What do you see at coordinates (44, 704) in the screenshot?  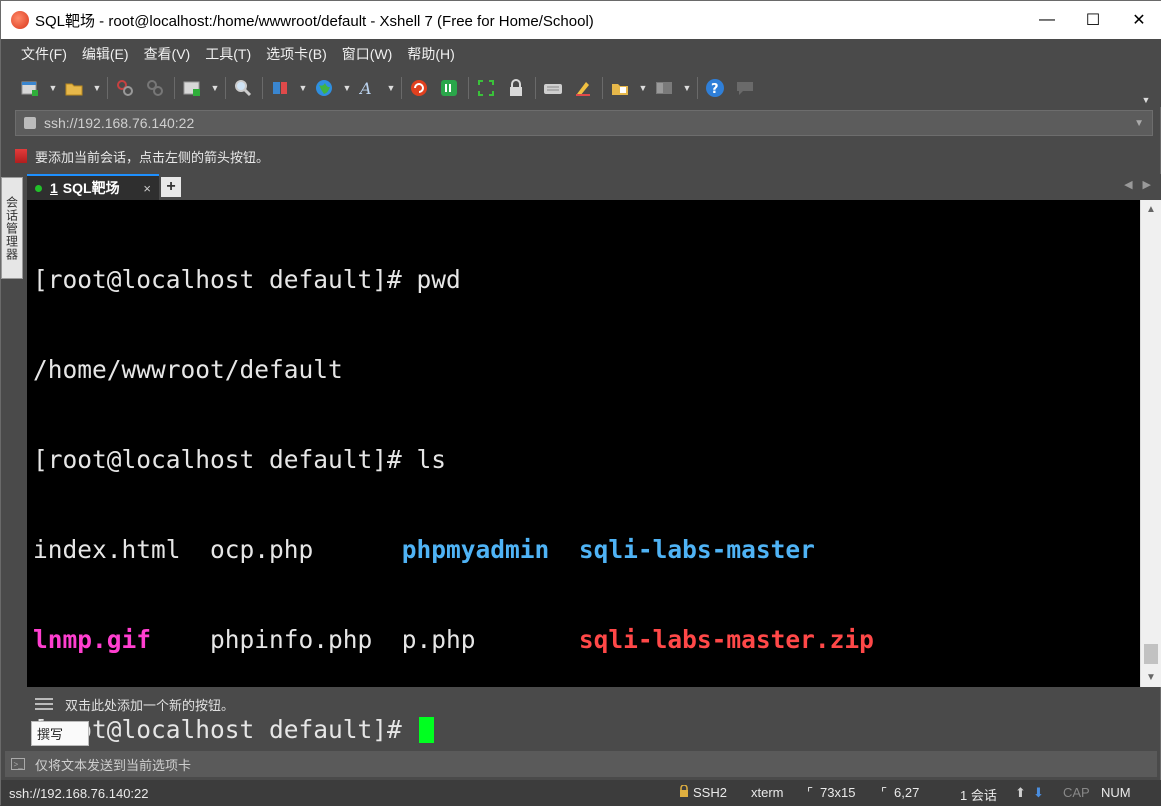 I see `hamburger-menu-icon` at bounding box center [44, 704].